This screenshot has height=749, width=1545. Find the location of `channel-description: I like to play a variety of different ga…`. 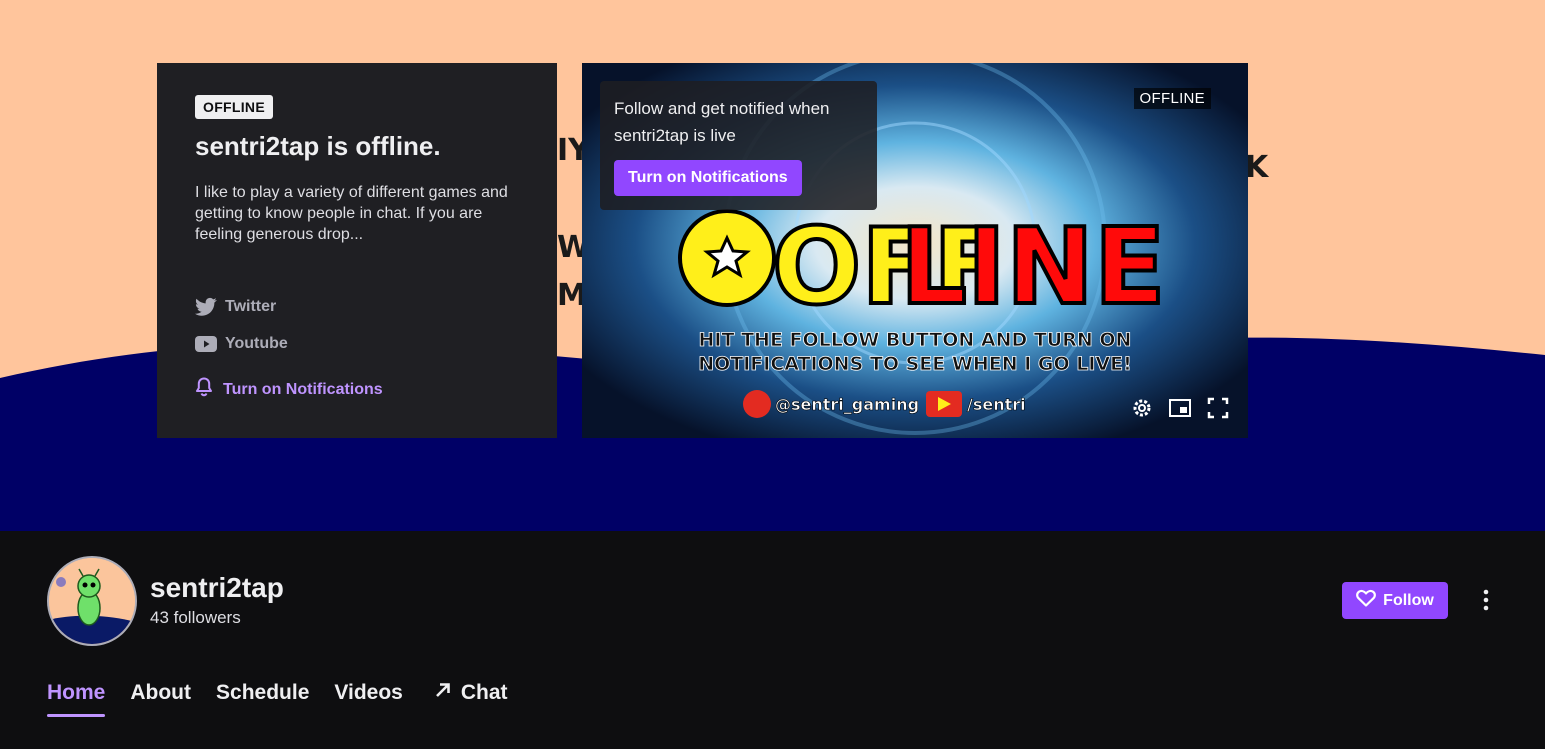

channel-description: I like to play a variety of different ga… is located at coordinates (351, 213).